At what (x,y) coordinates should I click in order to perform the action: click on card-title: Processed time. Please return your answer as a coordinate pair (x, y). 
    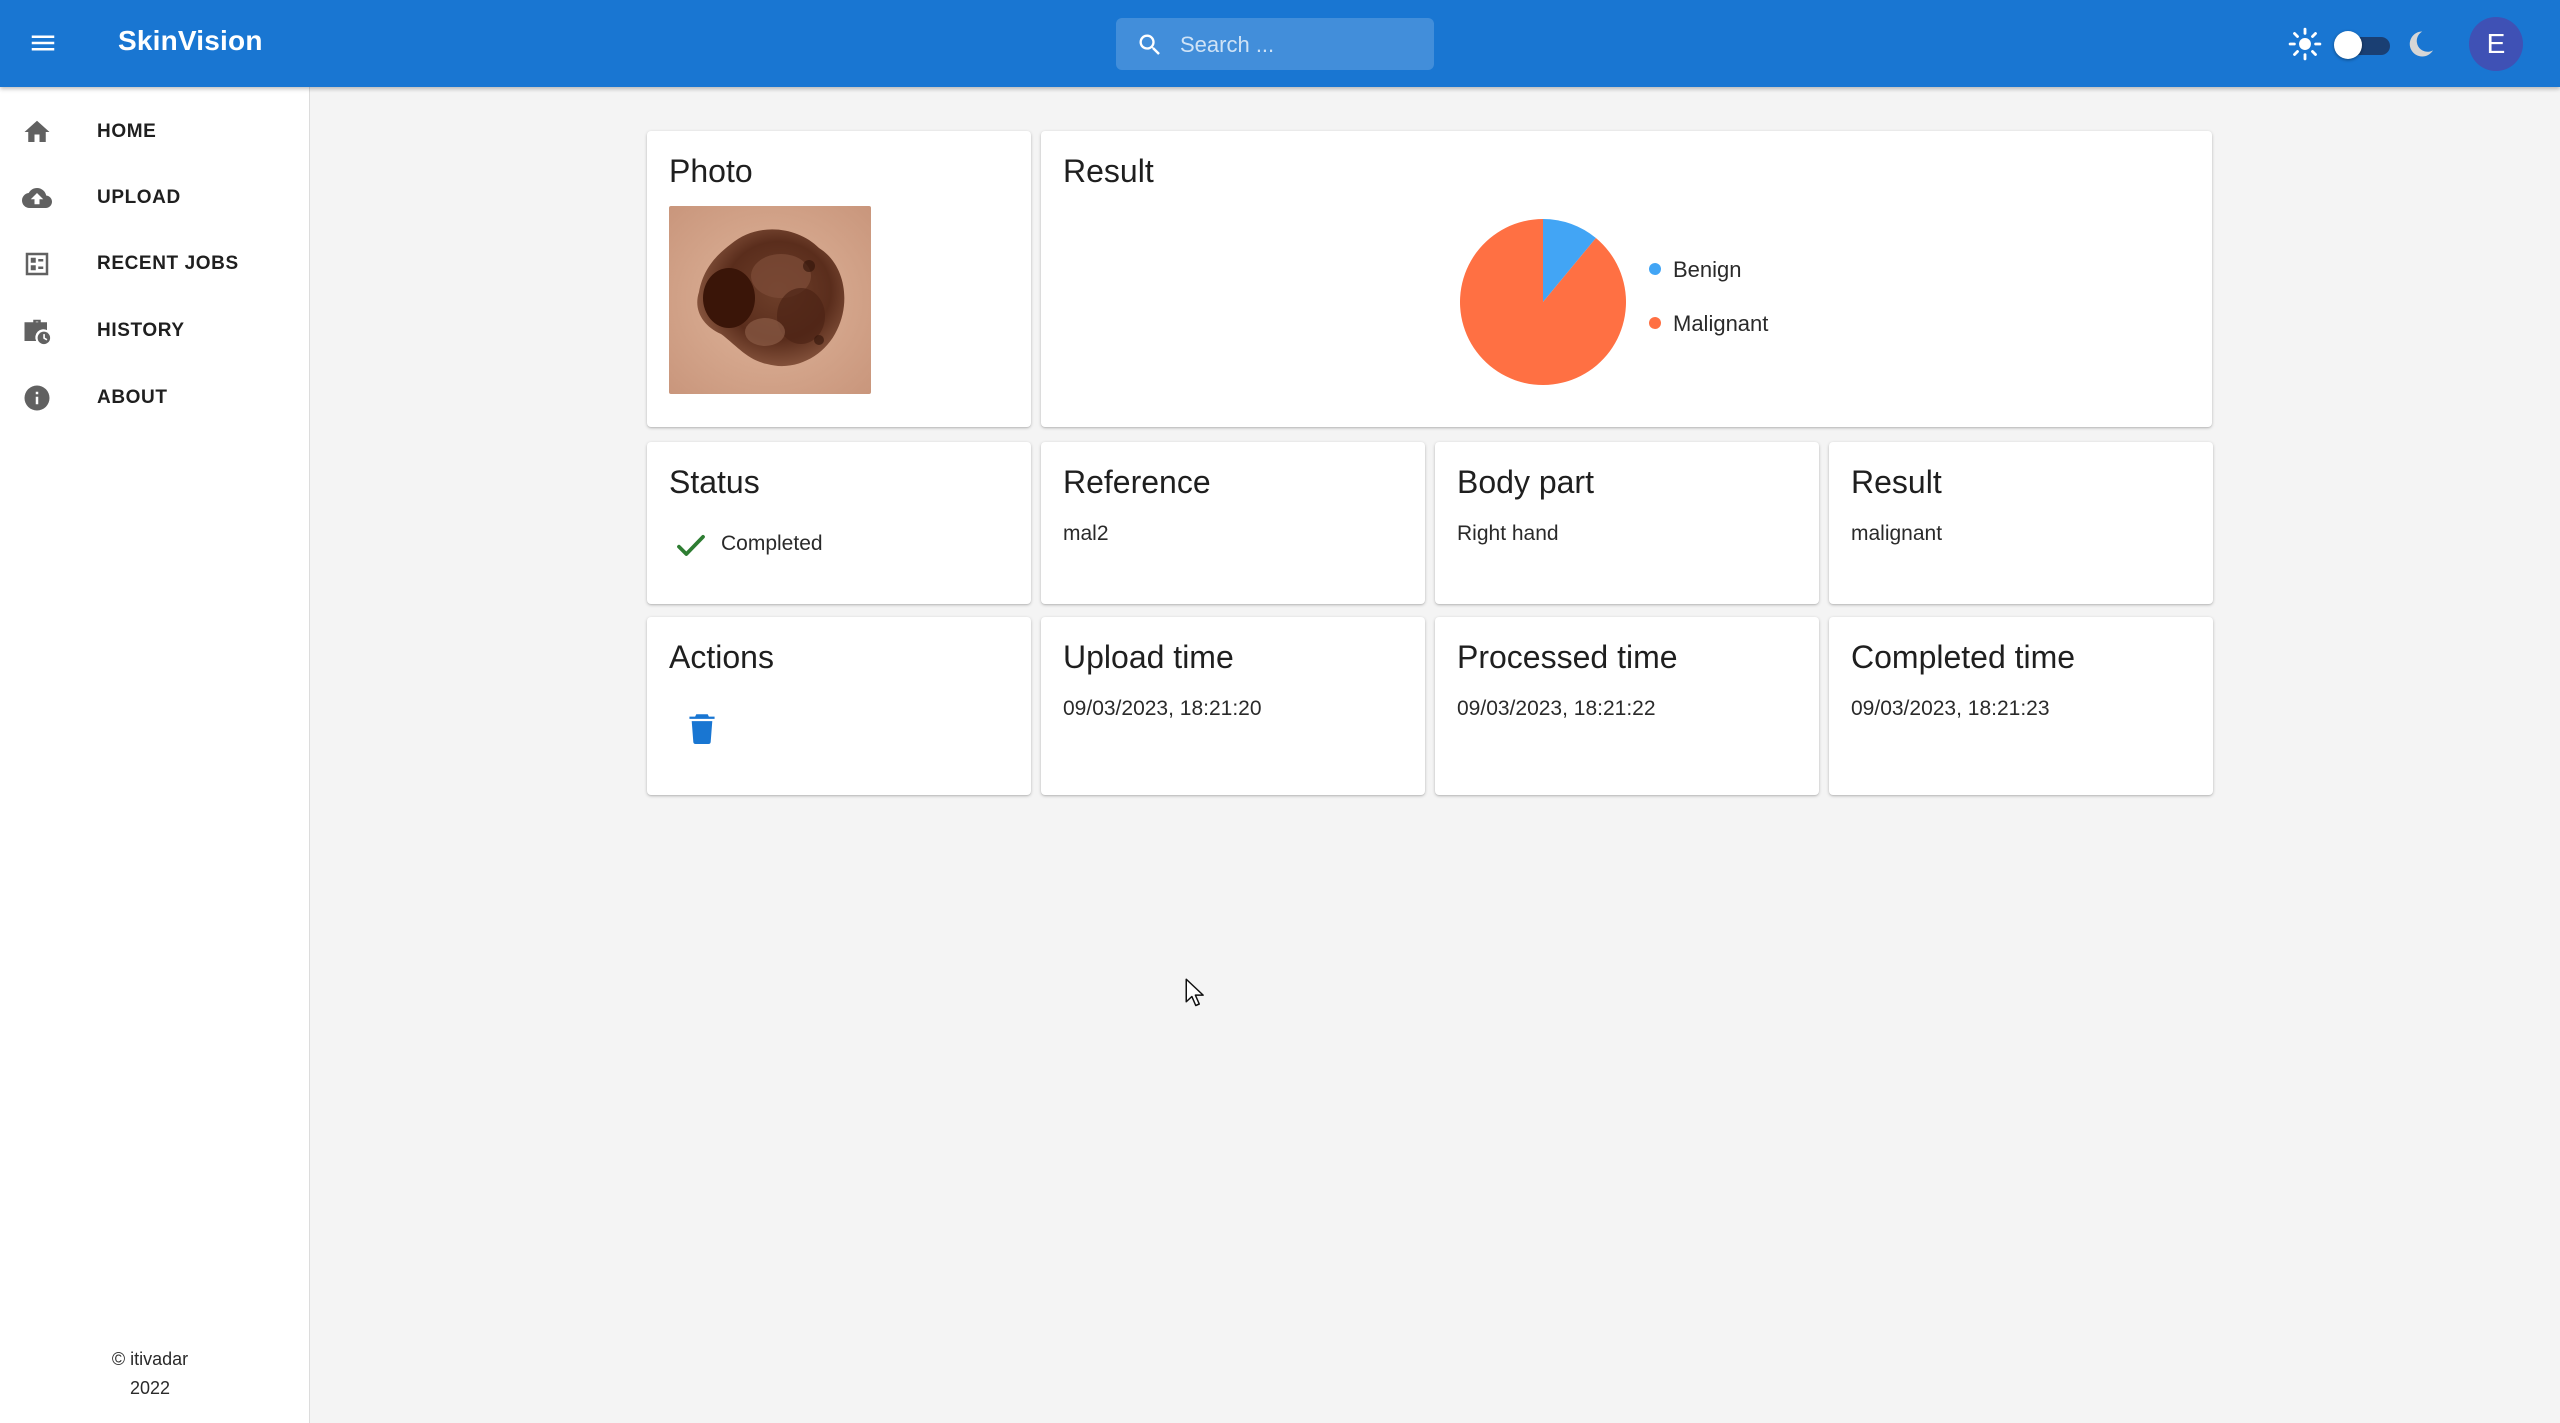
    Looking at the image, I should click on (1567, 657).